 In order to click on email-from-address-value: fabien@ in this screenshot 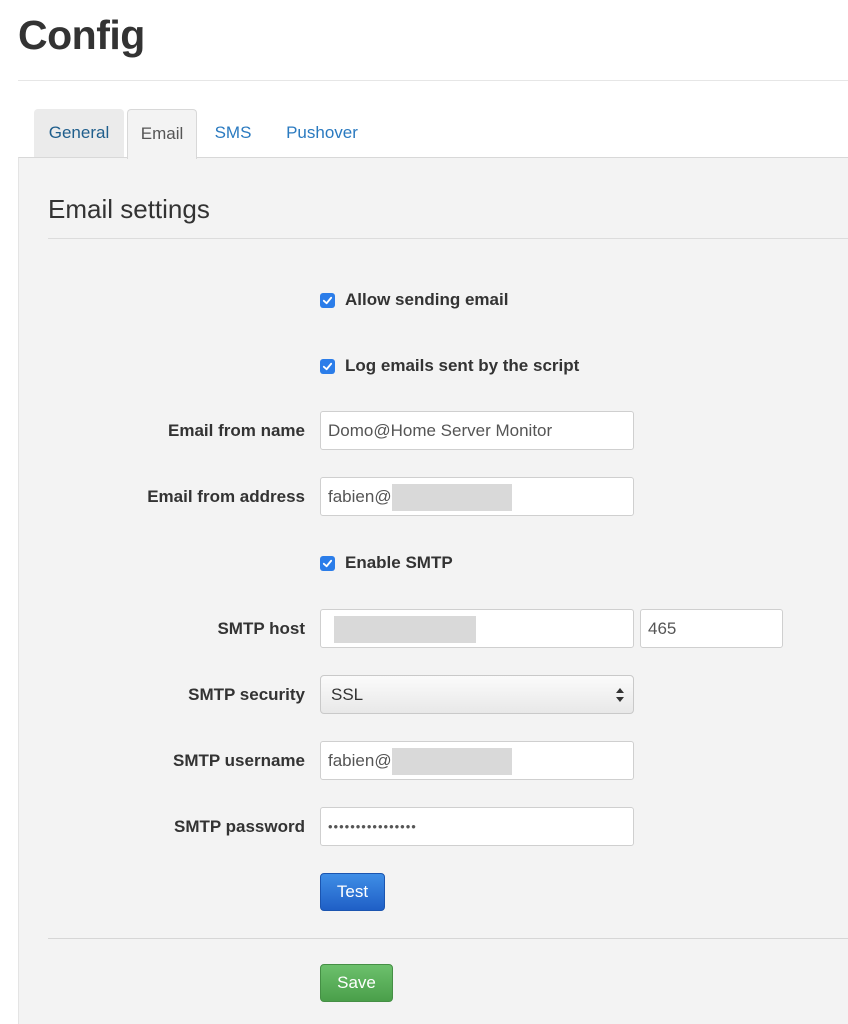, I will do `click(360, 496)`.